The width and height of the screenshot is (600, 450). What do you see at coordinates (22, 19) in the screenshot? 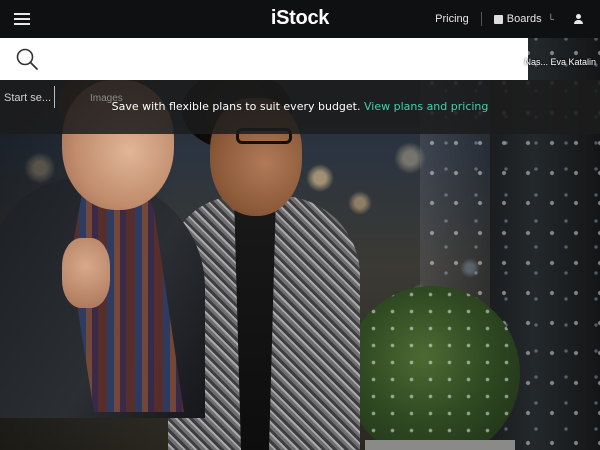
I see `menu-icon` at bounding box center [22, 19].